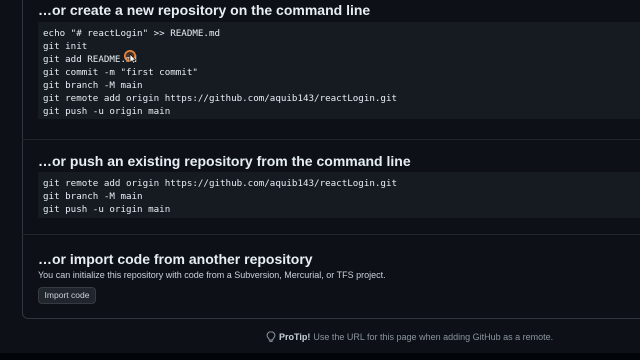 This screenshot has height=360, width=640. What do you see at coordinates (271, 336) in the screenshot?
I see `light-bulb-icon` at bounding box center [271, 336].